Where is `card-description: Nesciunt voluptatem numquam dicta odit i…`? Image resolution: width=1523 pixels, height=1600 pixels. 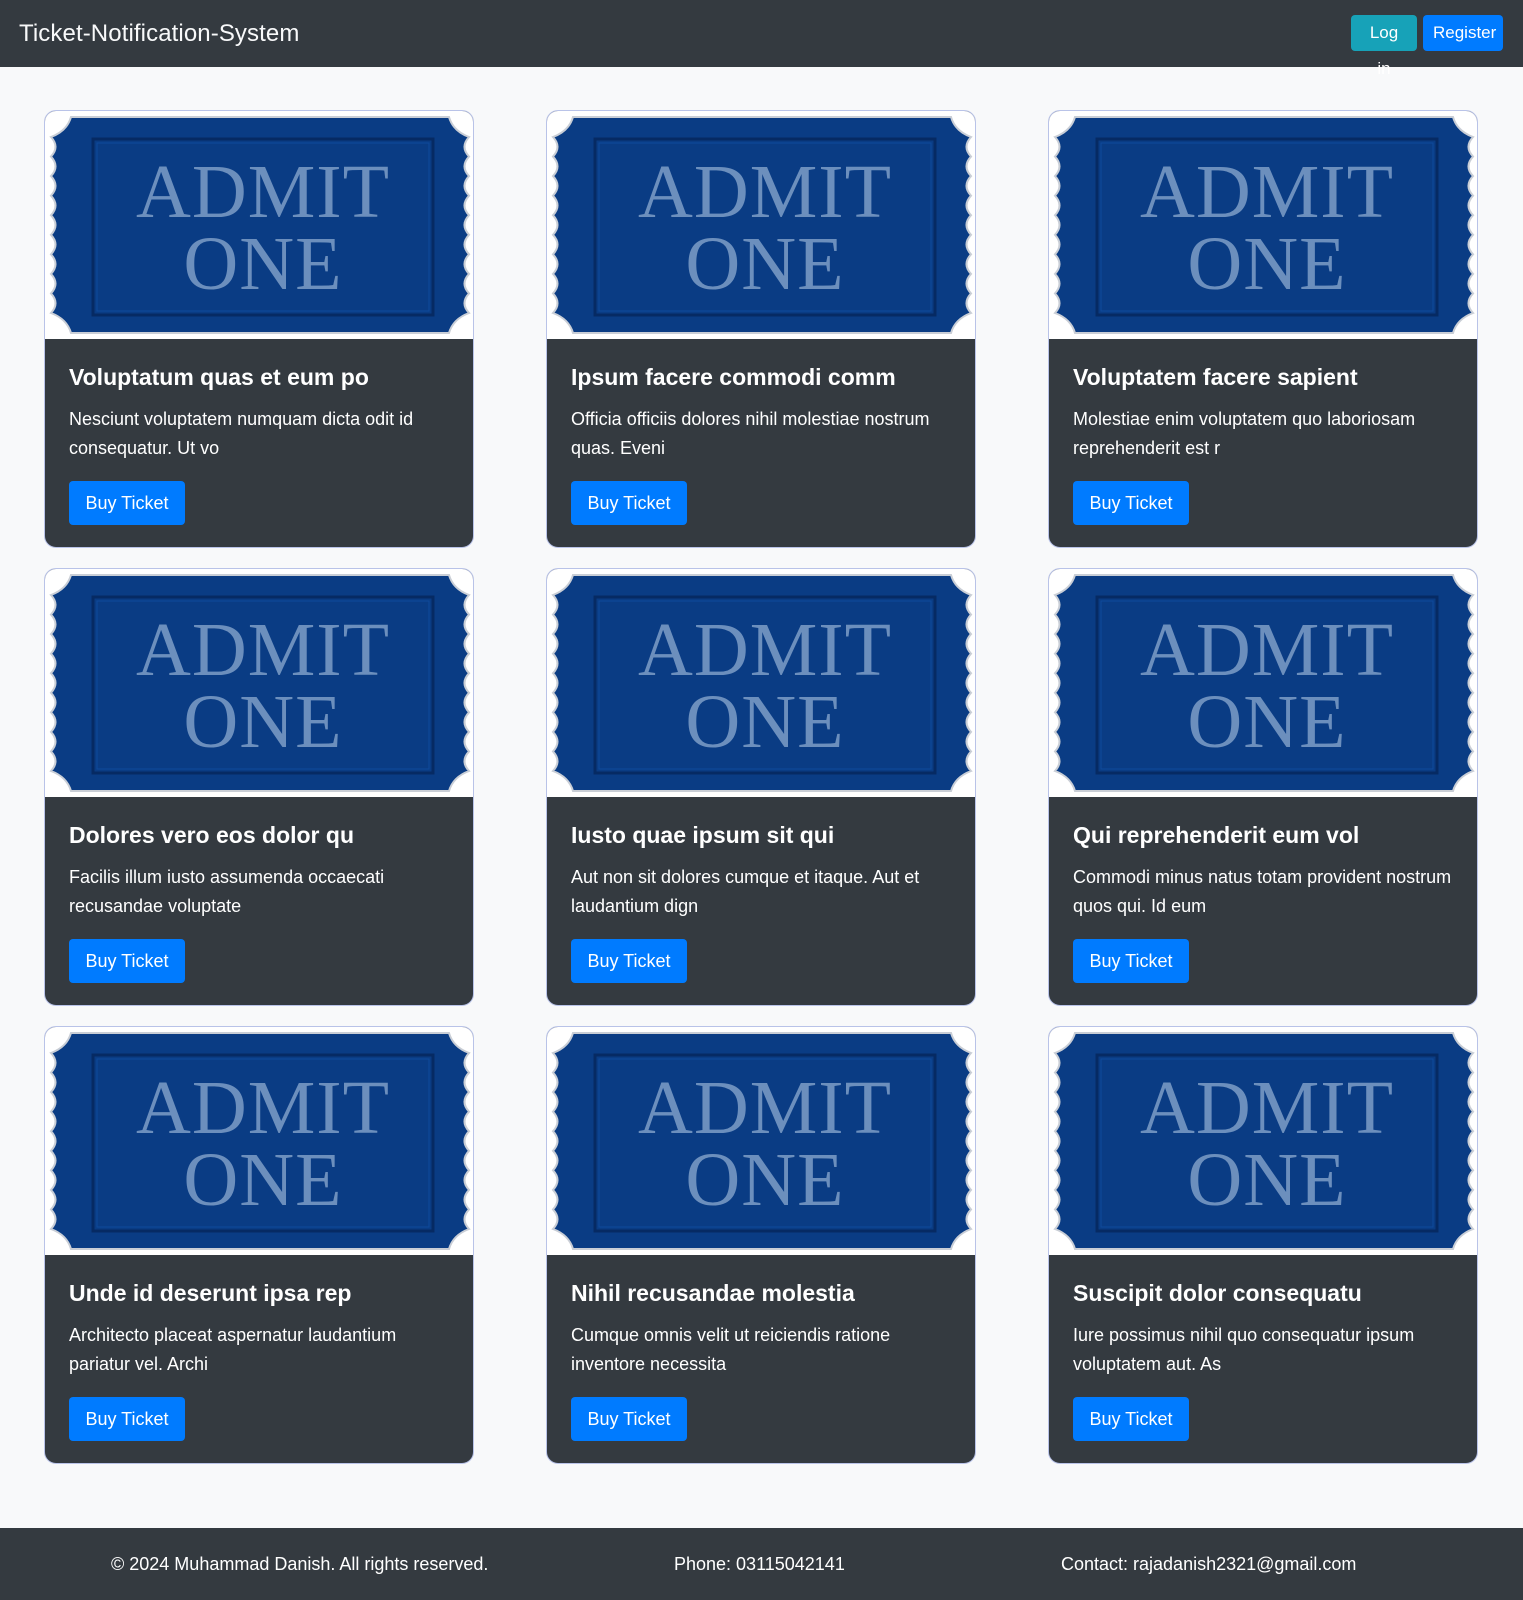 card-description: Nesciunt voluptatem numquam dicta odit i… is located at coordinates (241, 433).